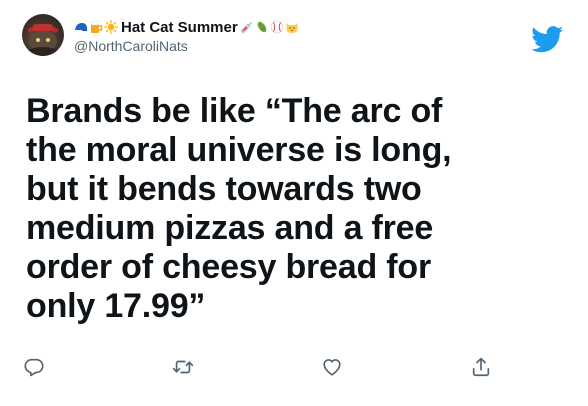 The image size is (588, 406). Describe the element at coordinates (179, 27) in the screenshot. I see `display-name: Hat Cat Summer` at that location.